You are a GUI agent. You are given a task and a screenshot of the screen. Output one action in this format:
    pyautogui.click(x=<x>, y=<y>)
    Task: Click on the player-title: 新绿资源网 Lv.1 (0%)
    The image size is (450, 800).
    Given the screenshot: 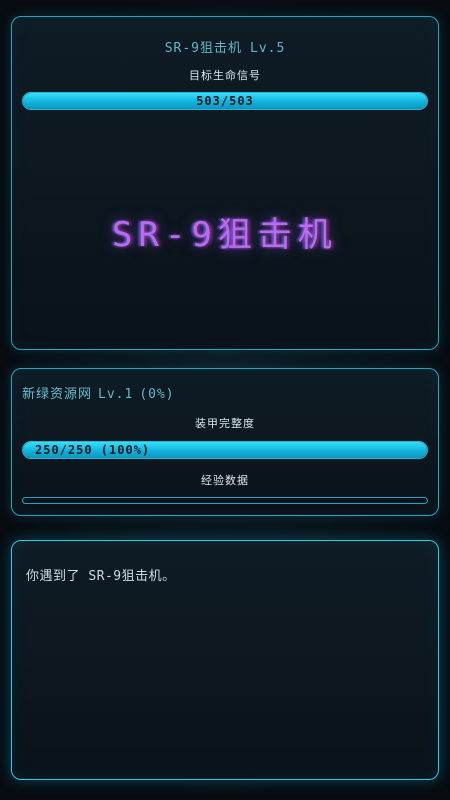 What is the action you would take?
    pyautogui.click(x=98, y=392)
    